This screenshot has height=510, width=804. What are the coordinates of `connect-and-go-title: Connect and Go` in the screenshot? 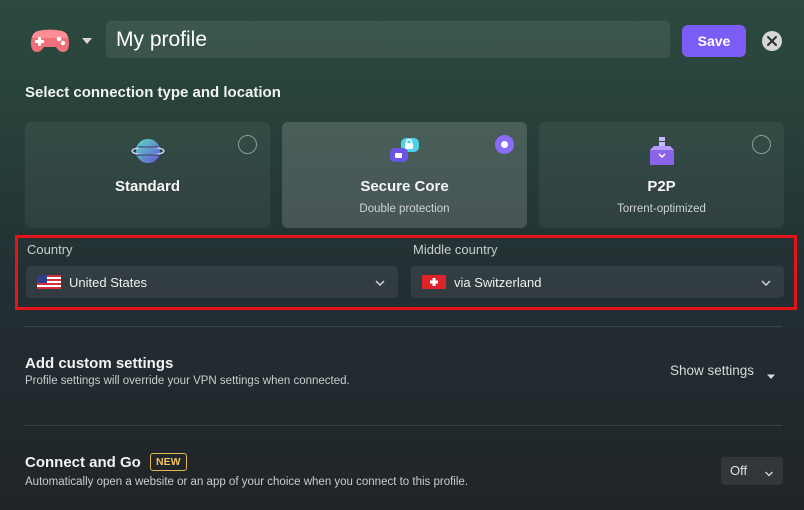 It's located at (83, 462).